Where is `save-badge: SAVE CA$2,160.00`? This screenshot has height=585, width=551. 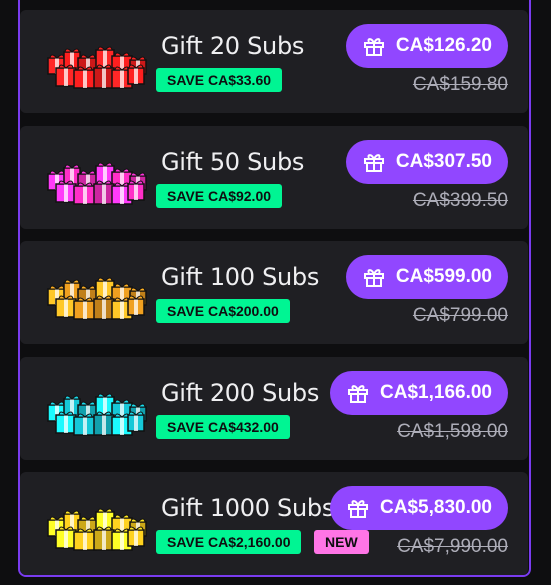 save-badge: SAVE CA$2,160.00 is located at coordinates (229, 542).